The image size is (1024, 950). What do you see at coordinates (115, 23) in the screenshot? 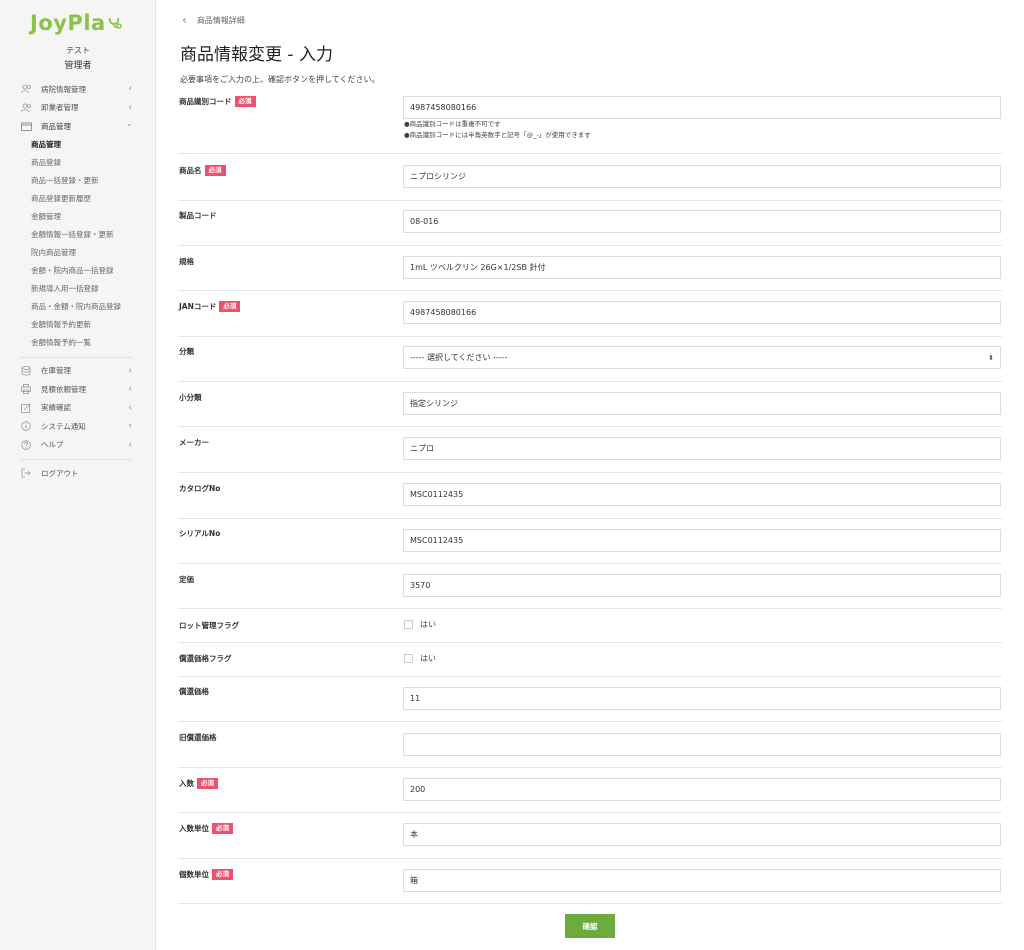
I see `stethoscope-icon` at bounding box center [115, 23].